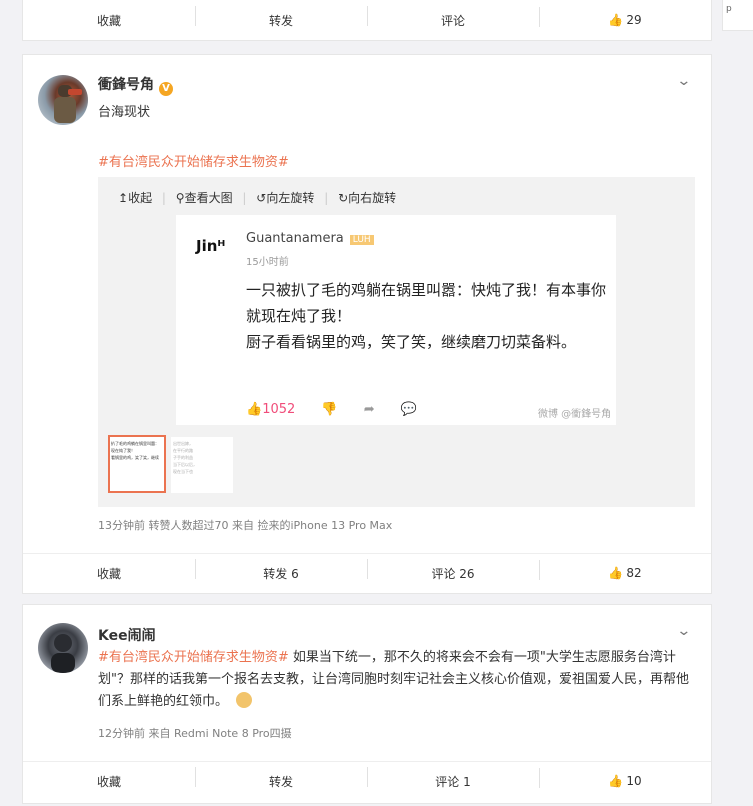  What do you see at coordinates (310, 238) in the screenshot?
I see `embedded-author: Guantanamera LUH` at bounding box center [310, 238].